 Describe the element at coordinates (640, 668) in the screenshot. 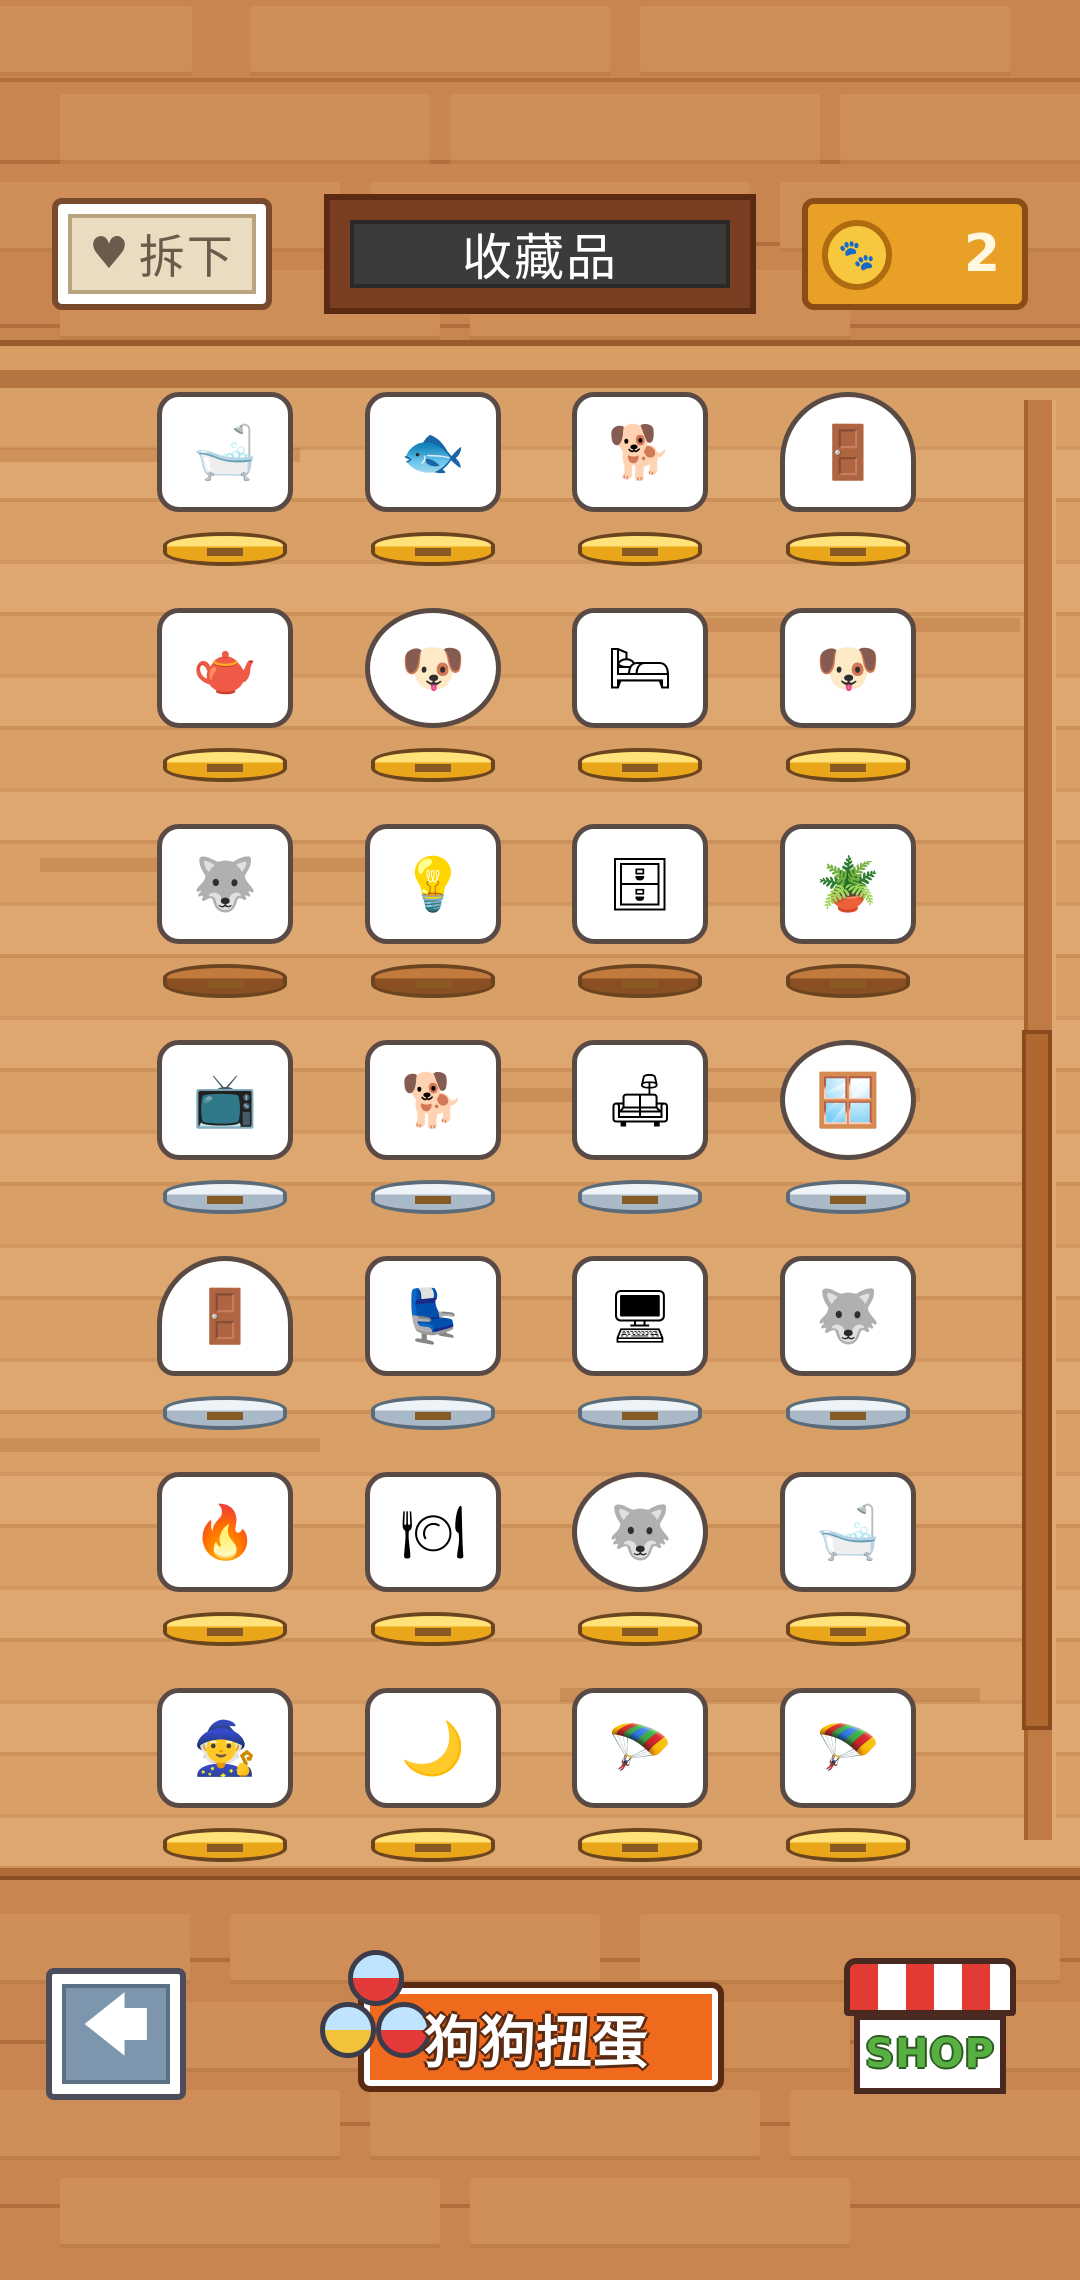

I see `bed-dog-icon: 🛏` at that location.